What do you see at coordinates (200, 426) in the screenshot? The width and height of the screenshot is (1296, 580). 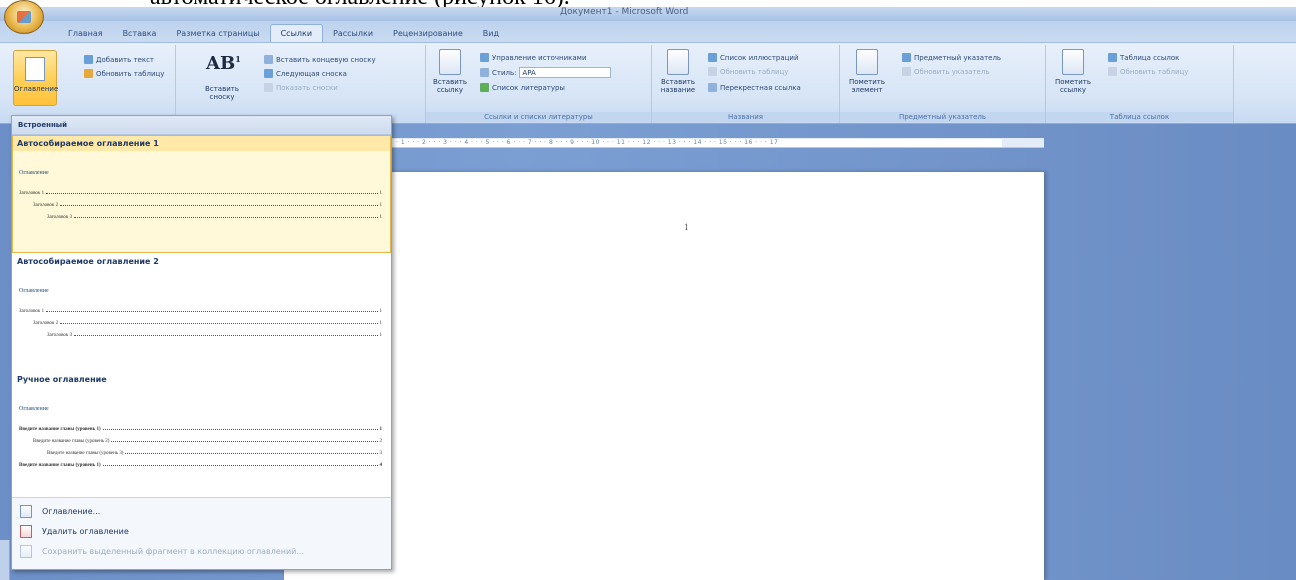 I see `preview-line: Введите название главы (уровень 1) 1` at bounding box center [200, 426].